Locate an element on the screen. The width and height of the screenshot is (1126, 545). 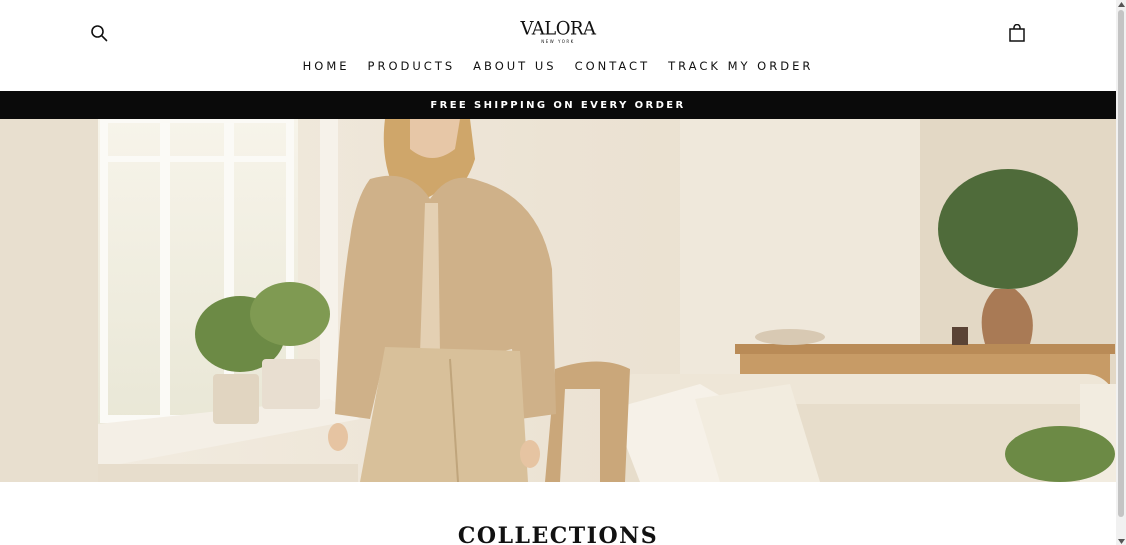
announcement-bar: FREE SHIPPING ON EVERY ORDER is located at coordinates (558, 105).